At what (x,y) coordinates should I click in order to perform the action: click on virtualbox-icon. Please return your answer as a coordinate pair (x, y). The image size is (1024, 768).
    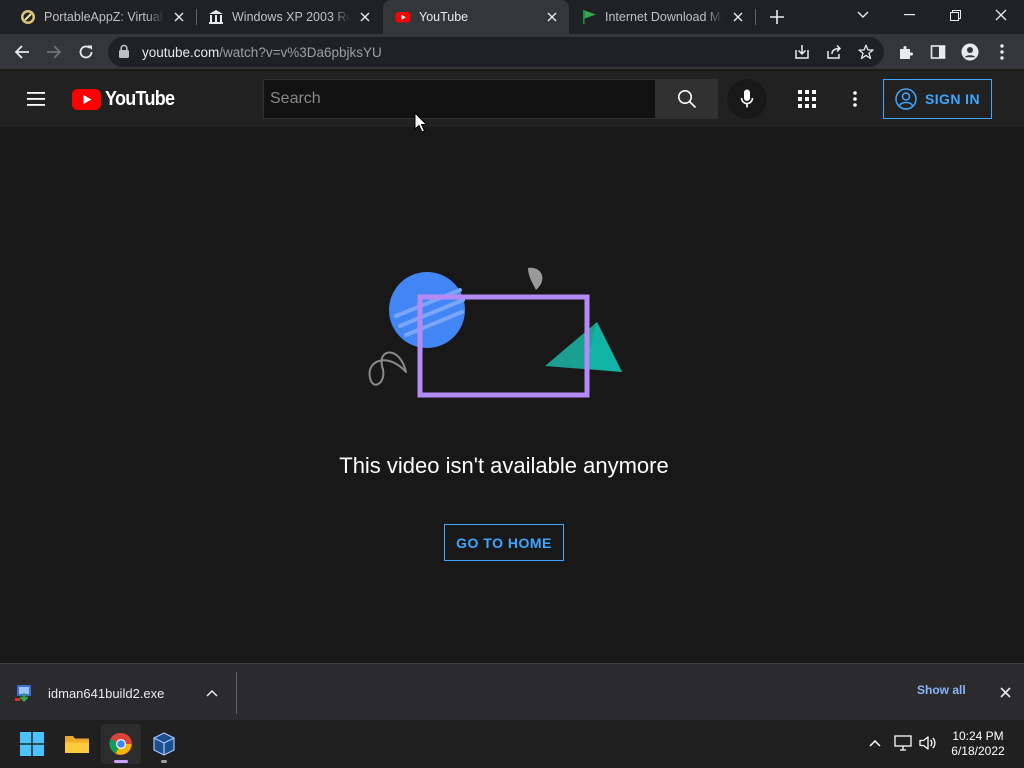
    Looking at the image, I should click on (164, 744).